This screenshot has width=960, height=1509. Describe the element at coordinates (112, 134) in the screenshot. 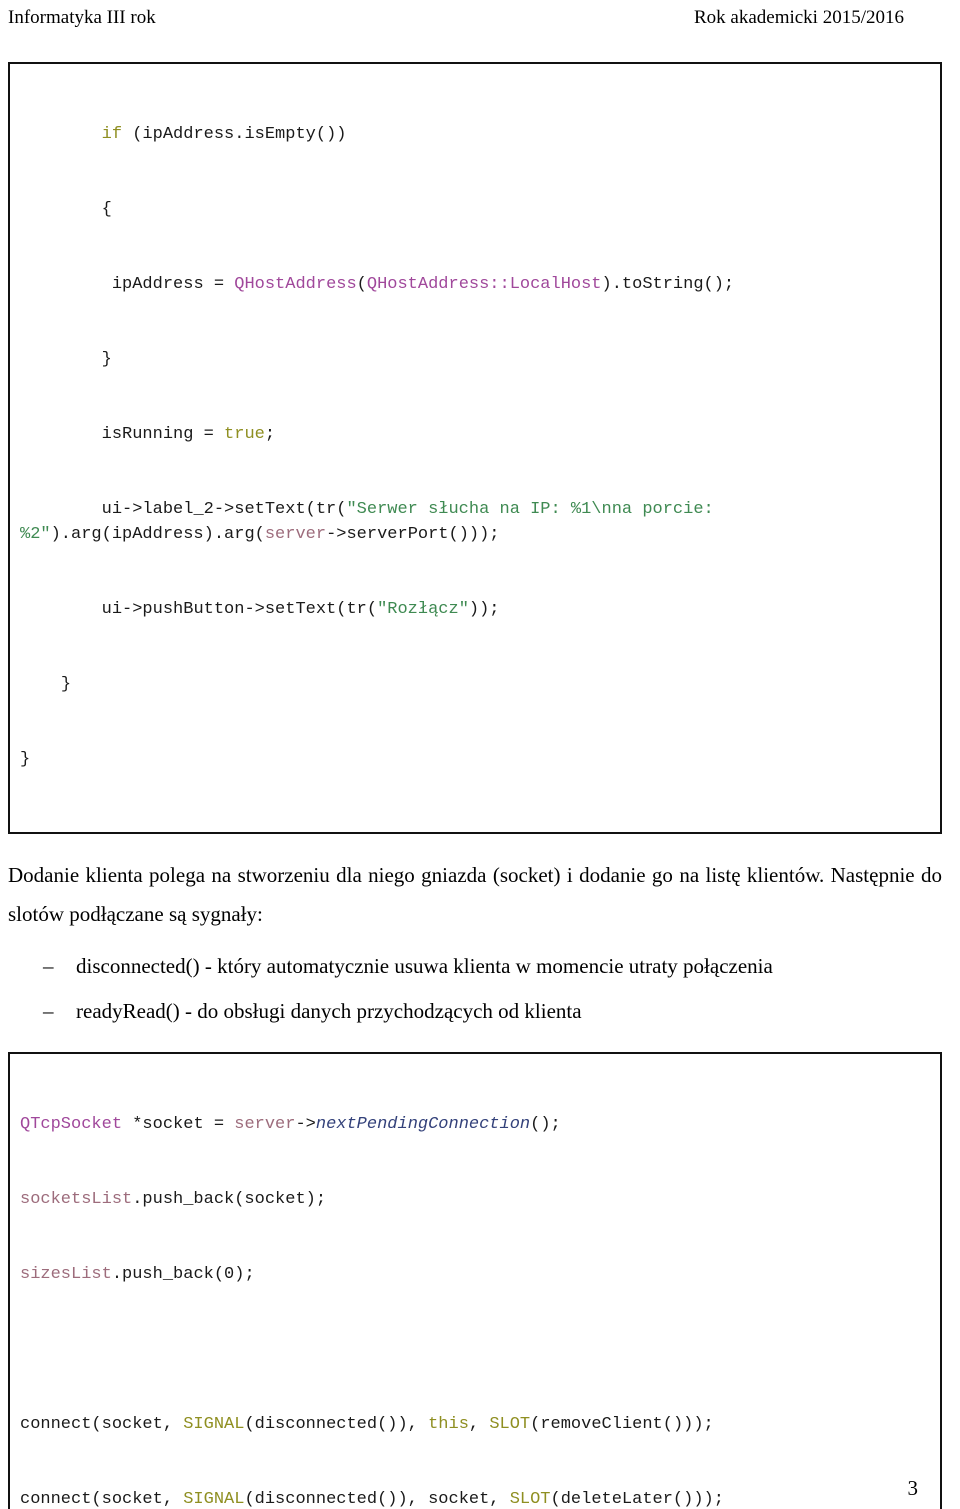

I see `code-token-keyword: if` at that location.